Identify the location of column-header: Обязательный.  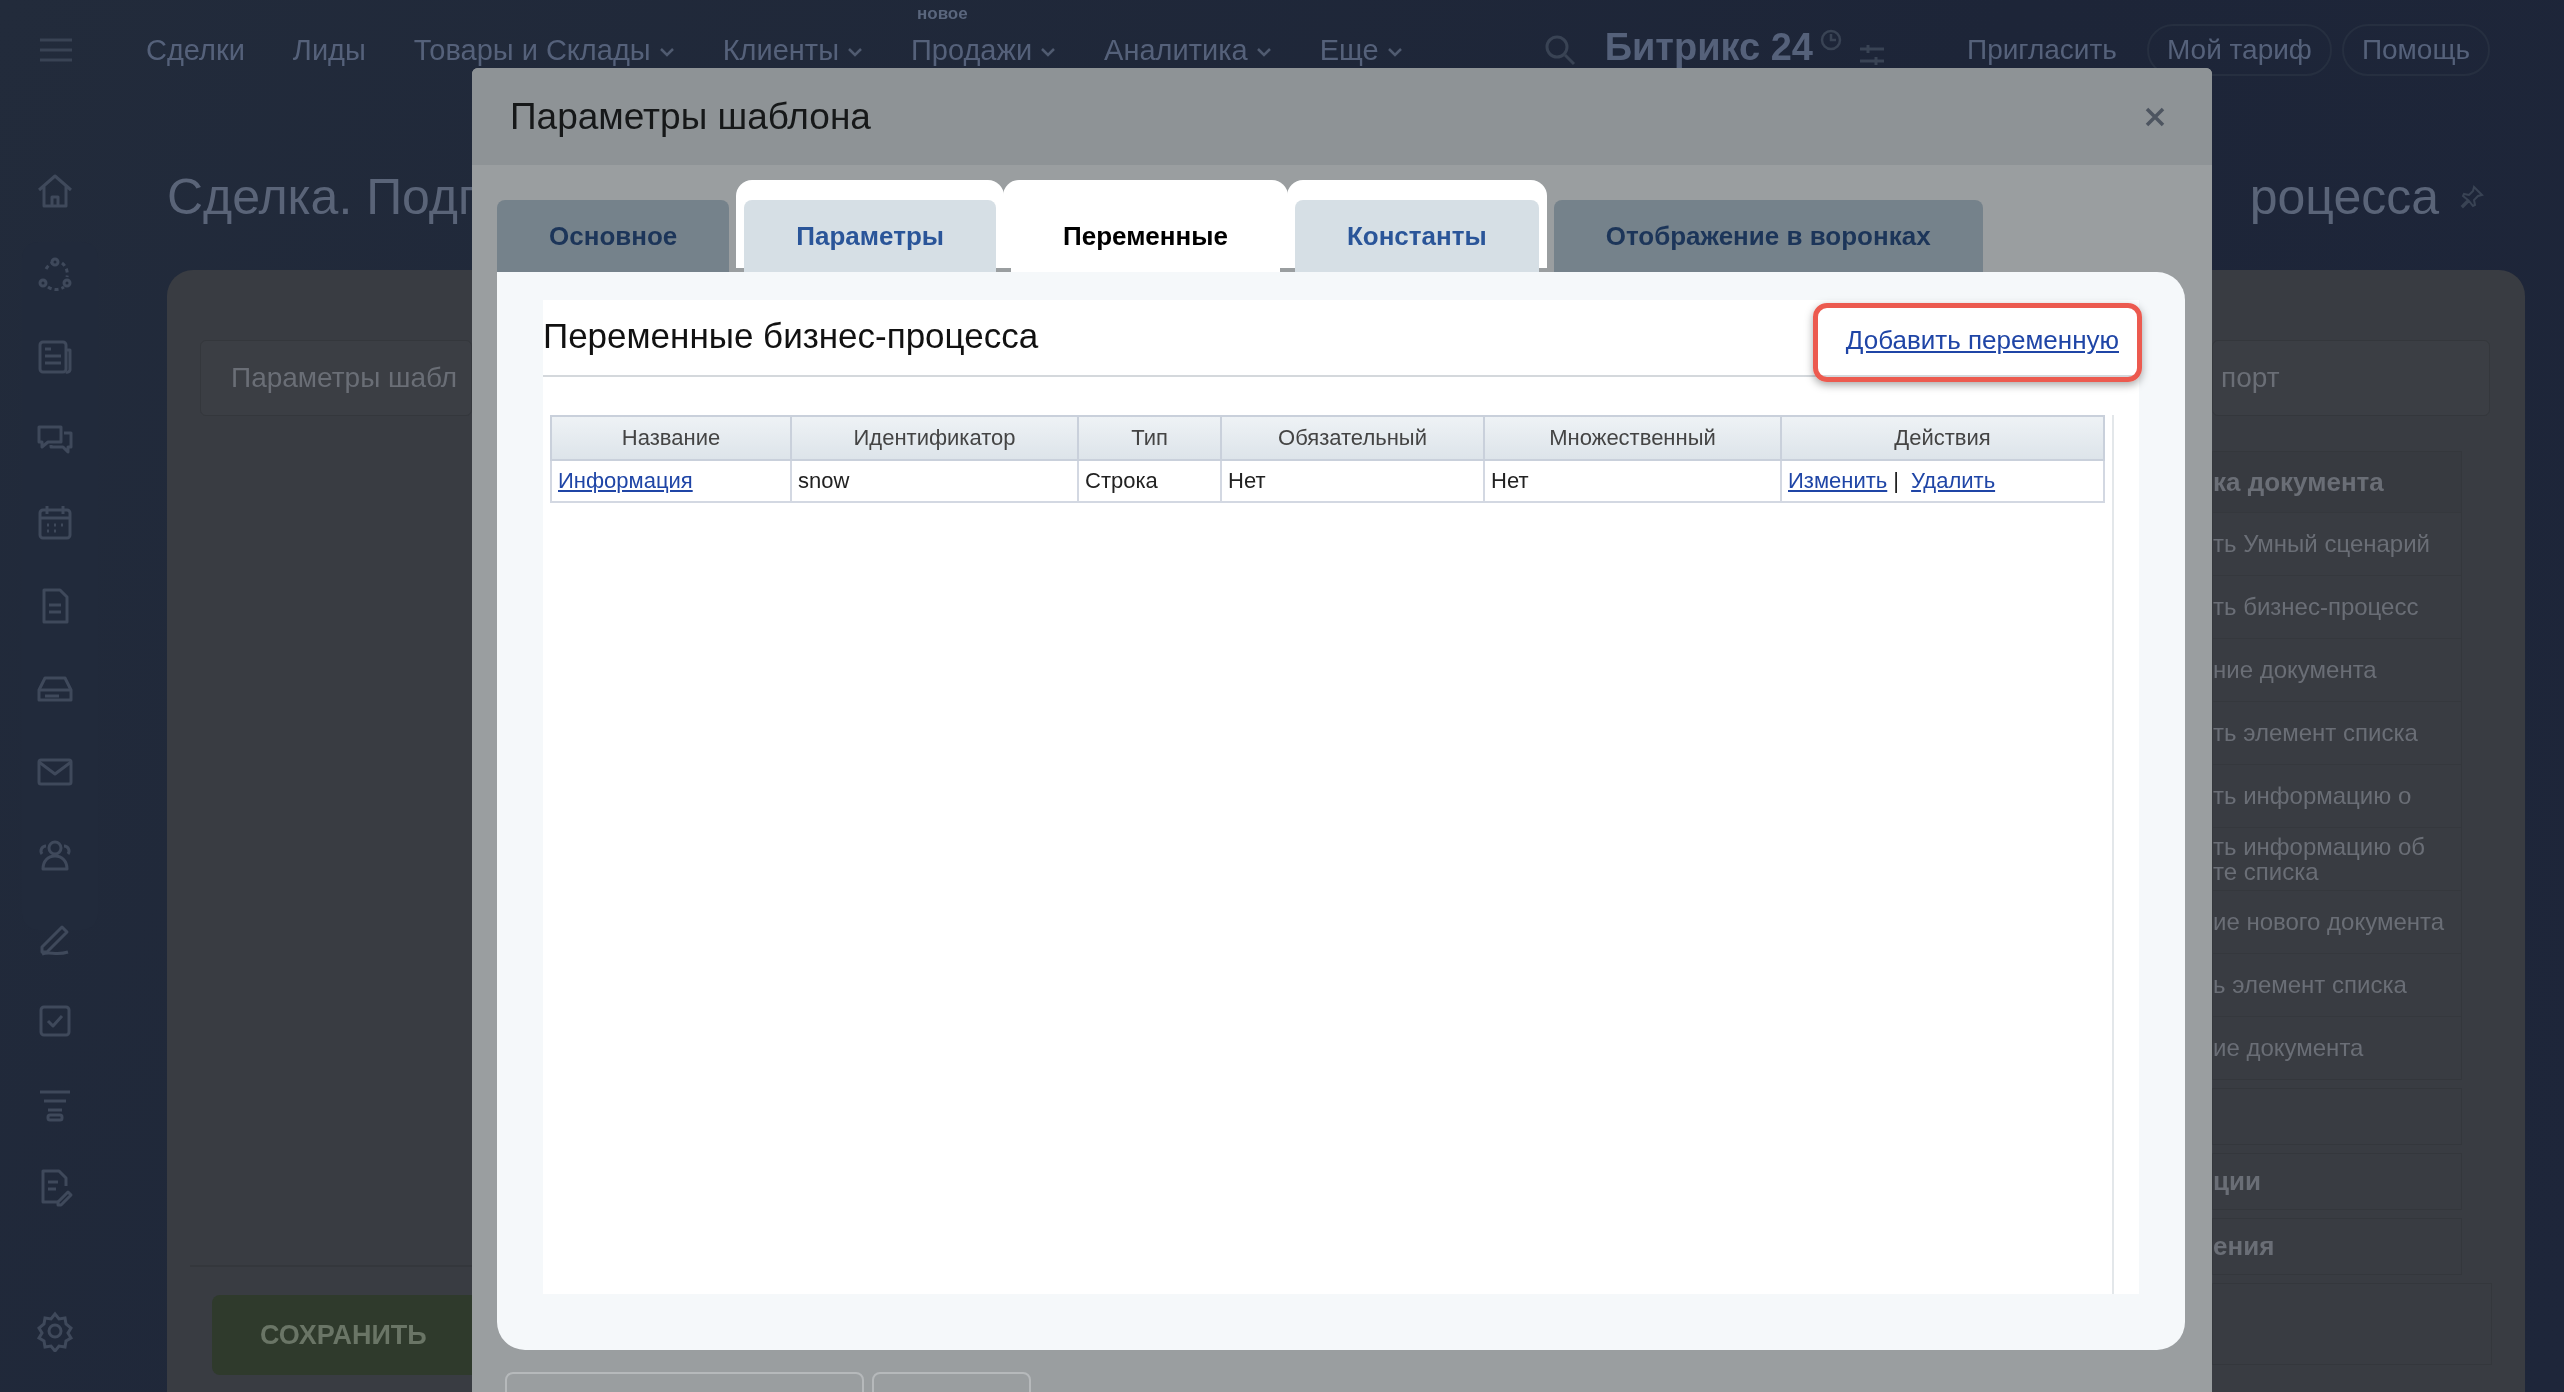
(1352, 438).